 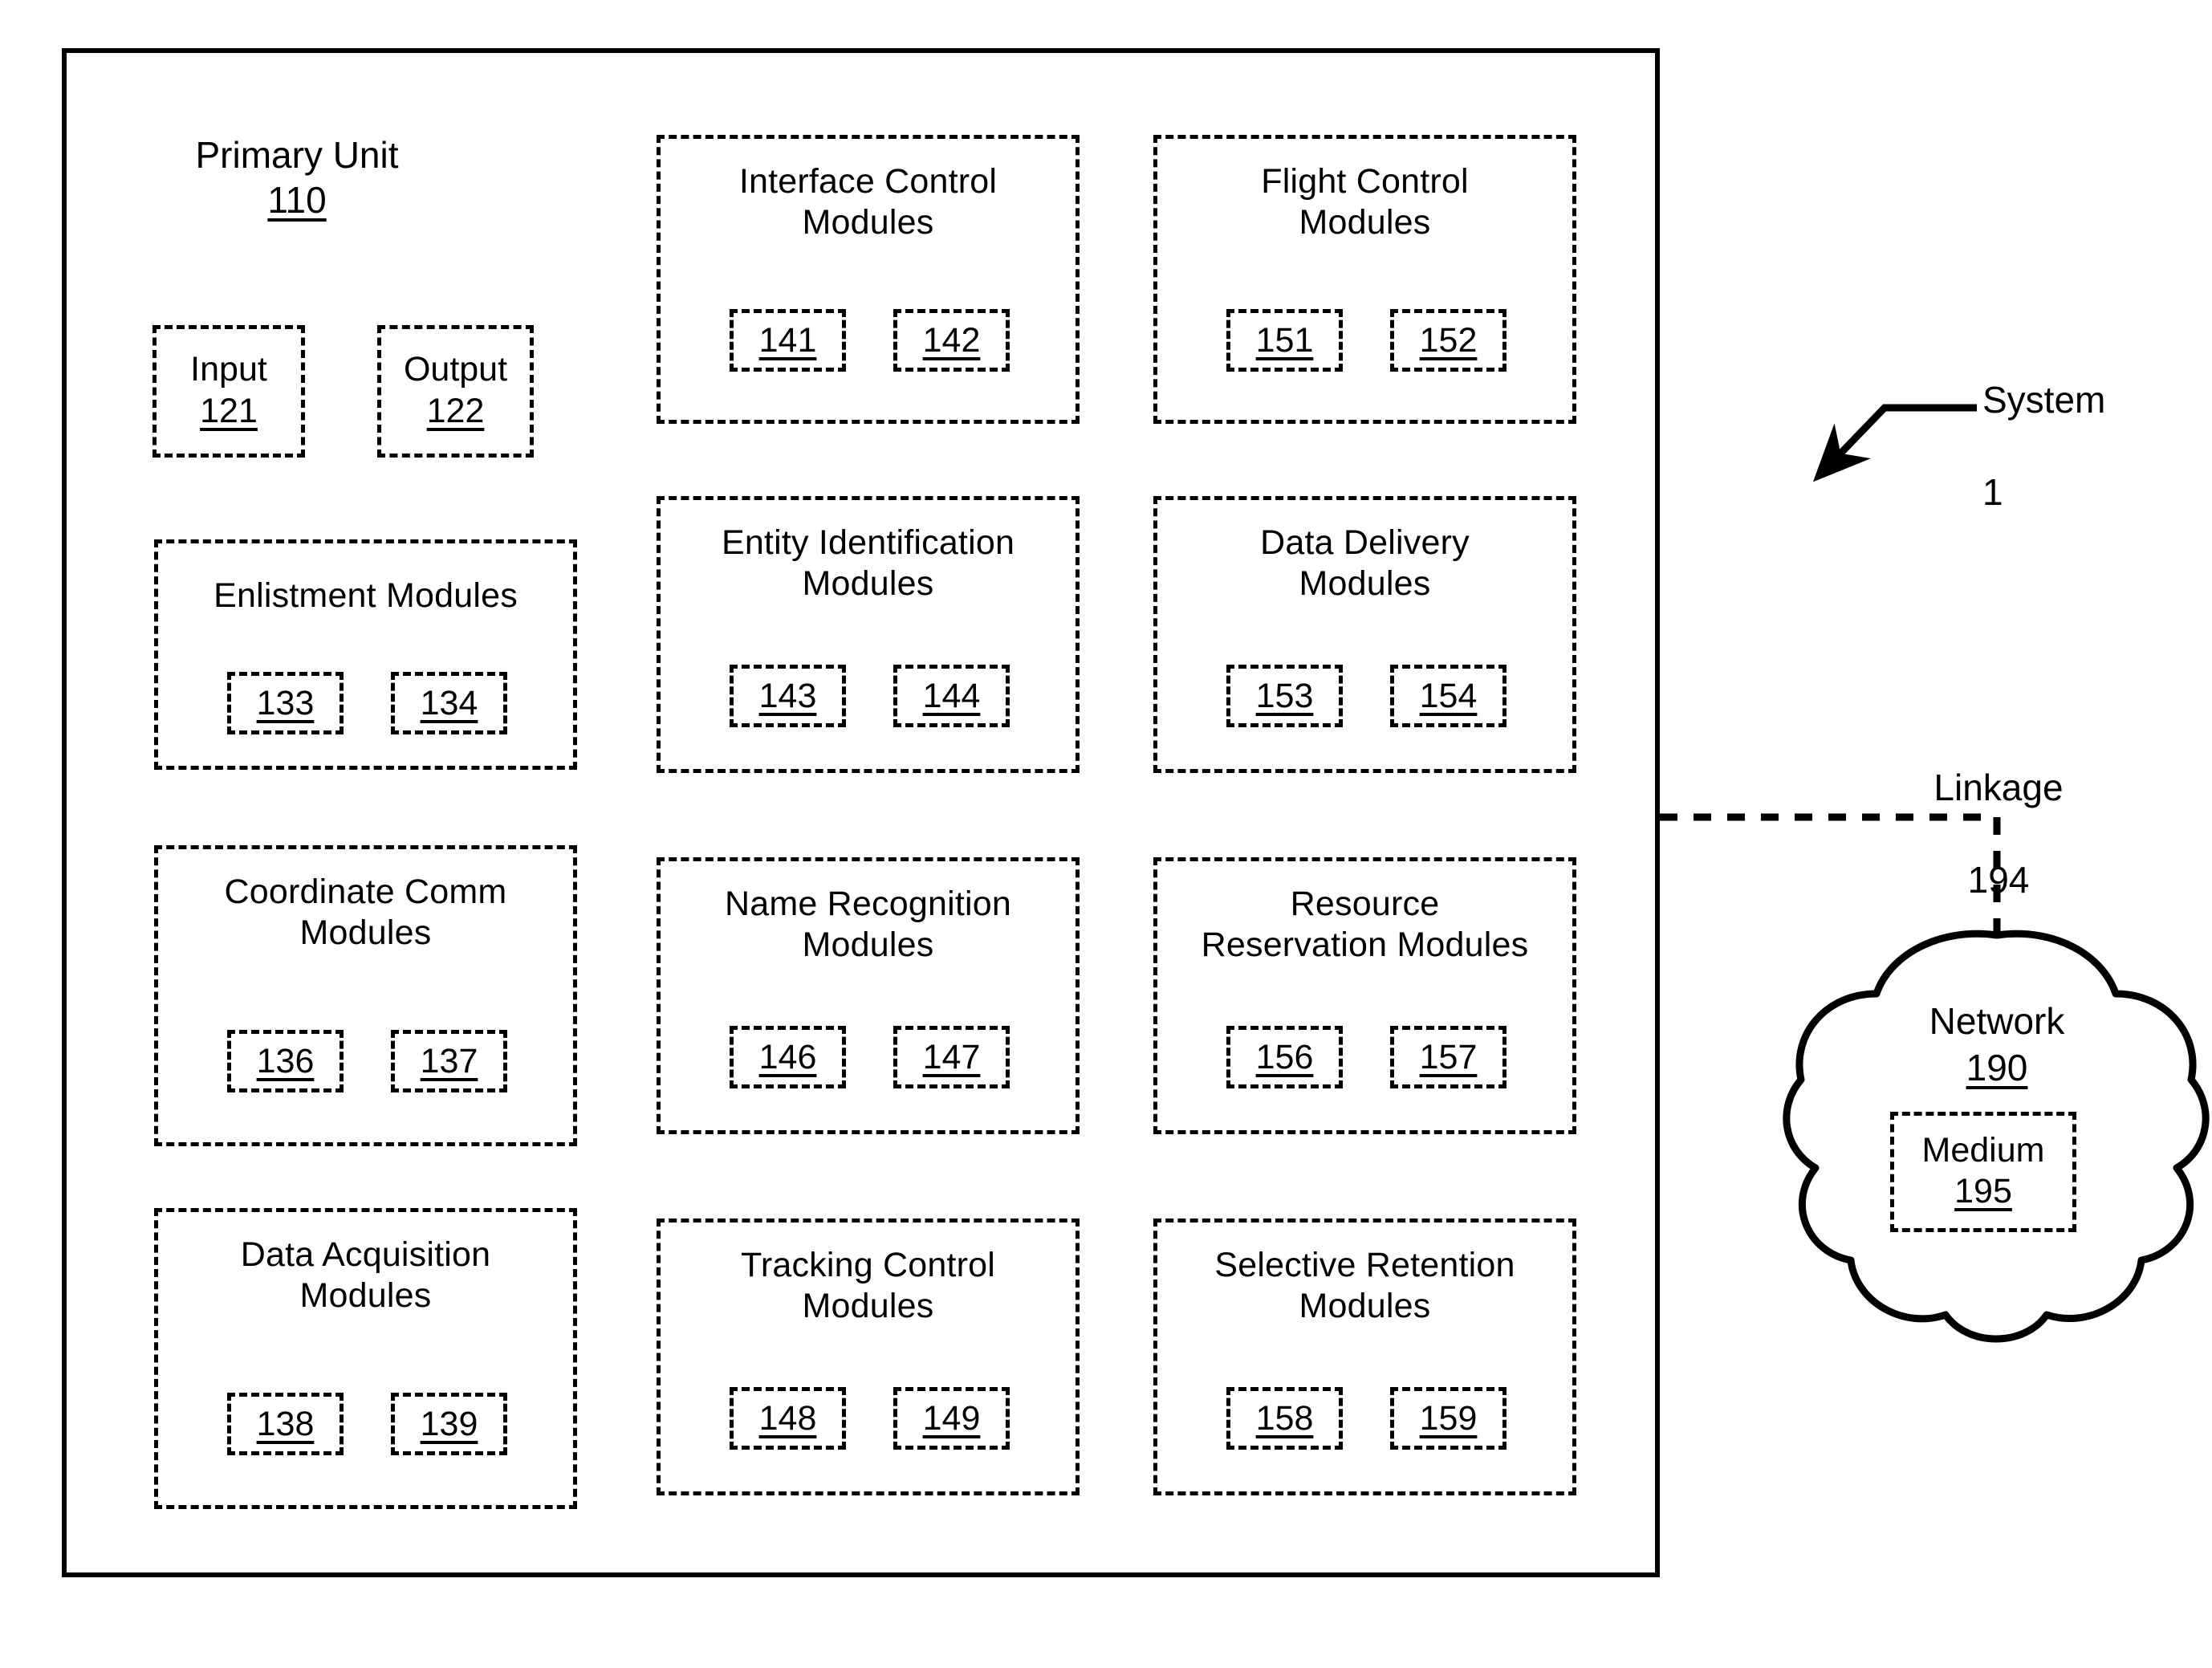 I want to click on output-box: Output 122, so click(x=456, y=391).